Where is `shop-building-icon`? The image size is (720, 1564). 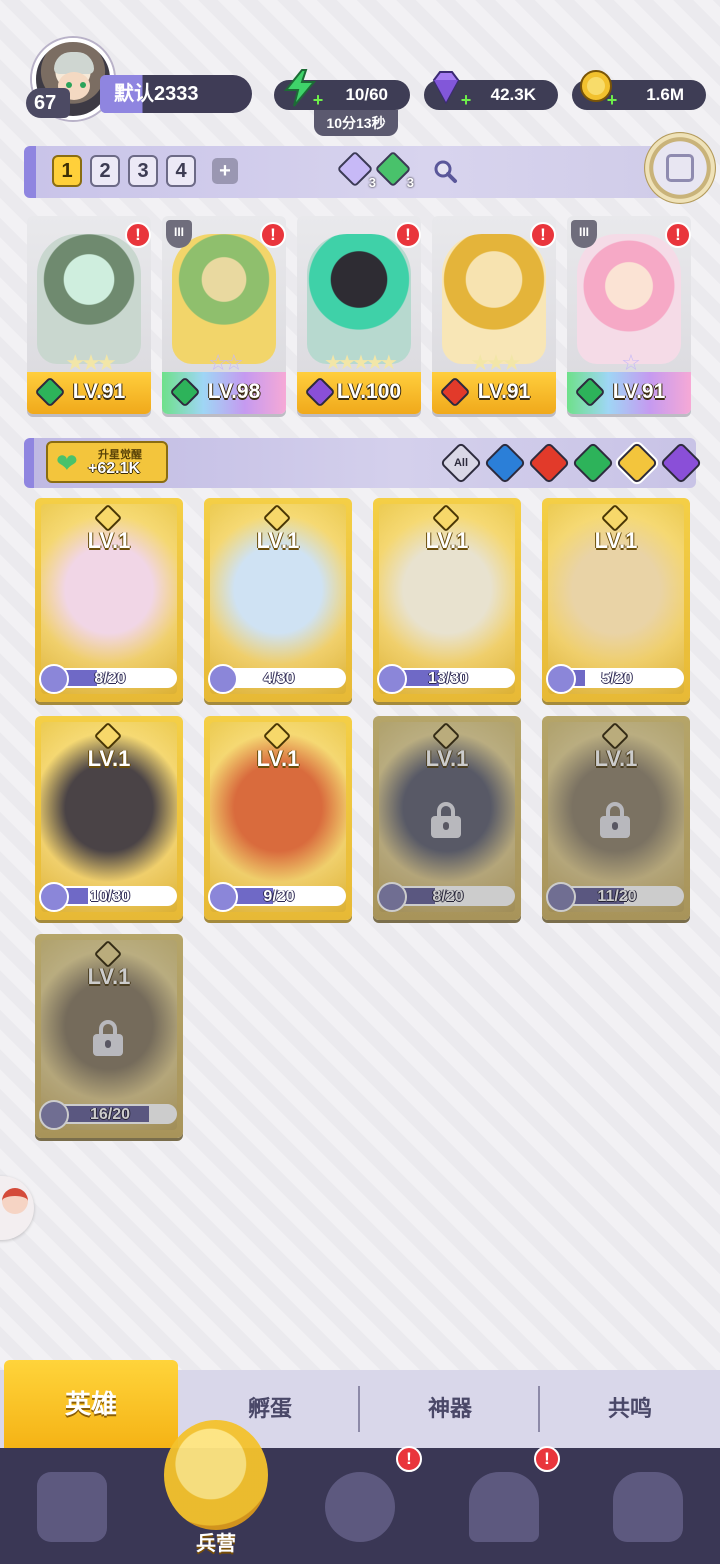
shop-building-icon is located at coordinates (504, 1507).